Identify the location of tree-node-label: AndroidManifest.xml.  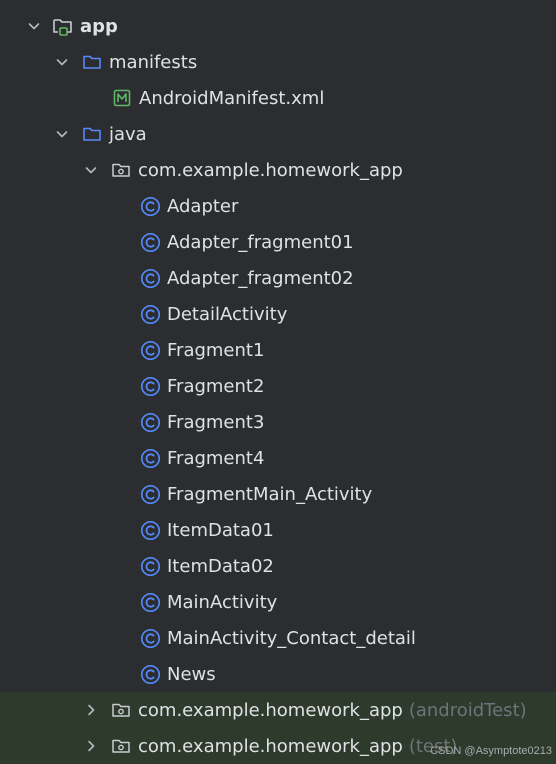
(232, 98).